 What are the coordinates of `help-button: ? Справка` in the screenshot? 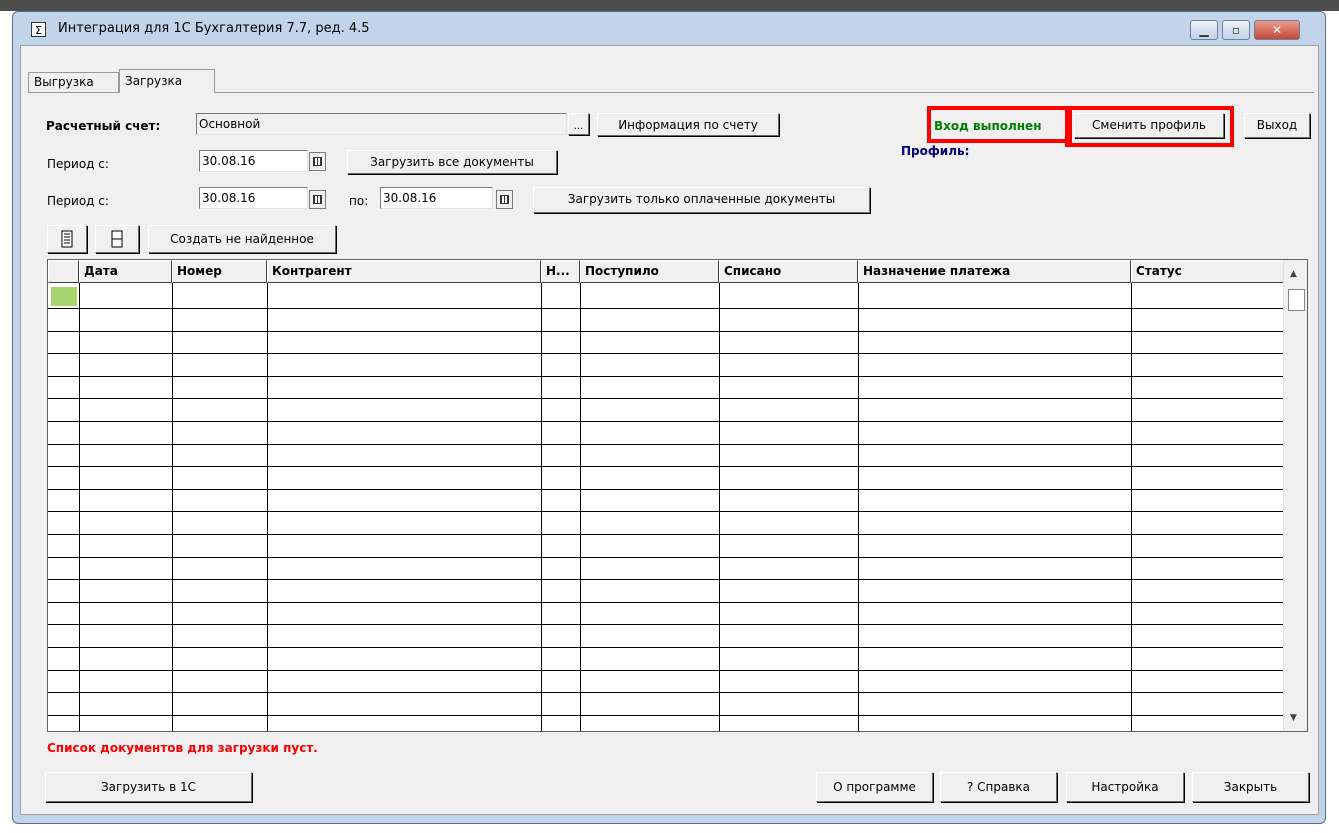 It's located at (998, 787).